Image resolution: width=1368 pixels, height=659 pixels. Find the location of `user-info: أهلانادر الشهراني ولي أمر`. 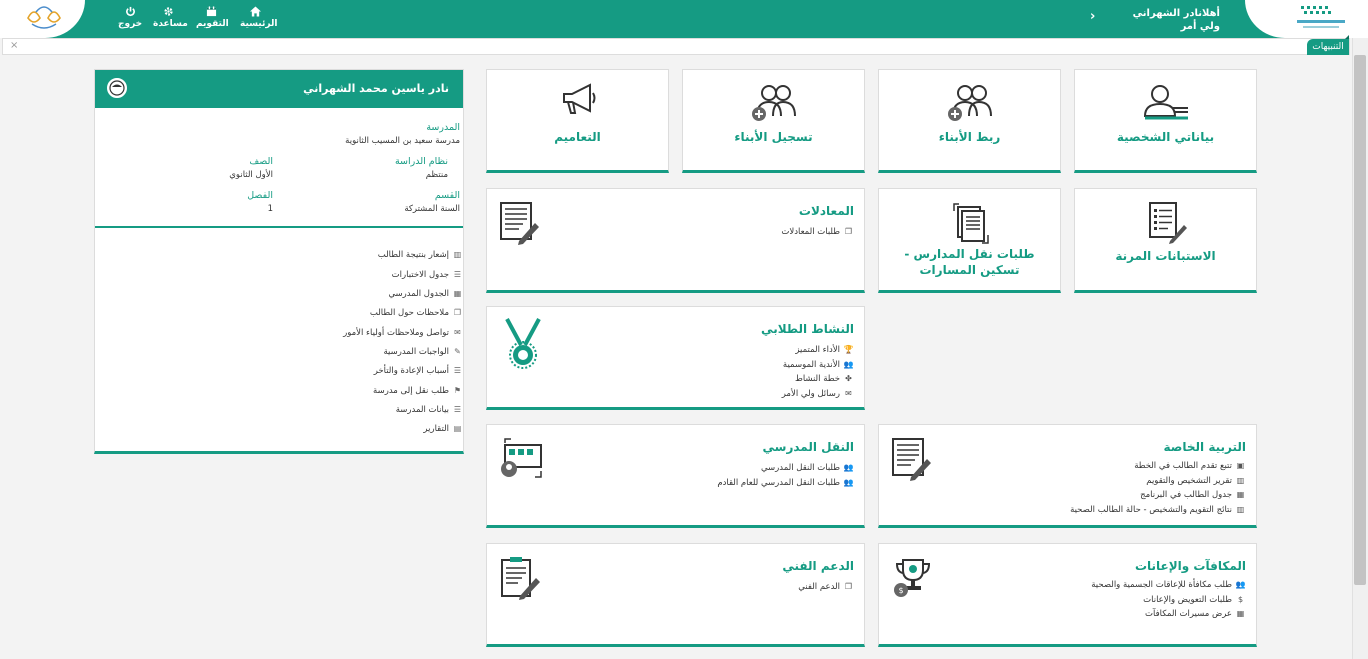

user-info: أهلانادر الشهراني ولي أمر is located at coordinates (1176, 20).